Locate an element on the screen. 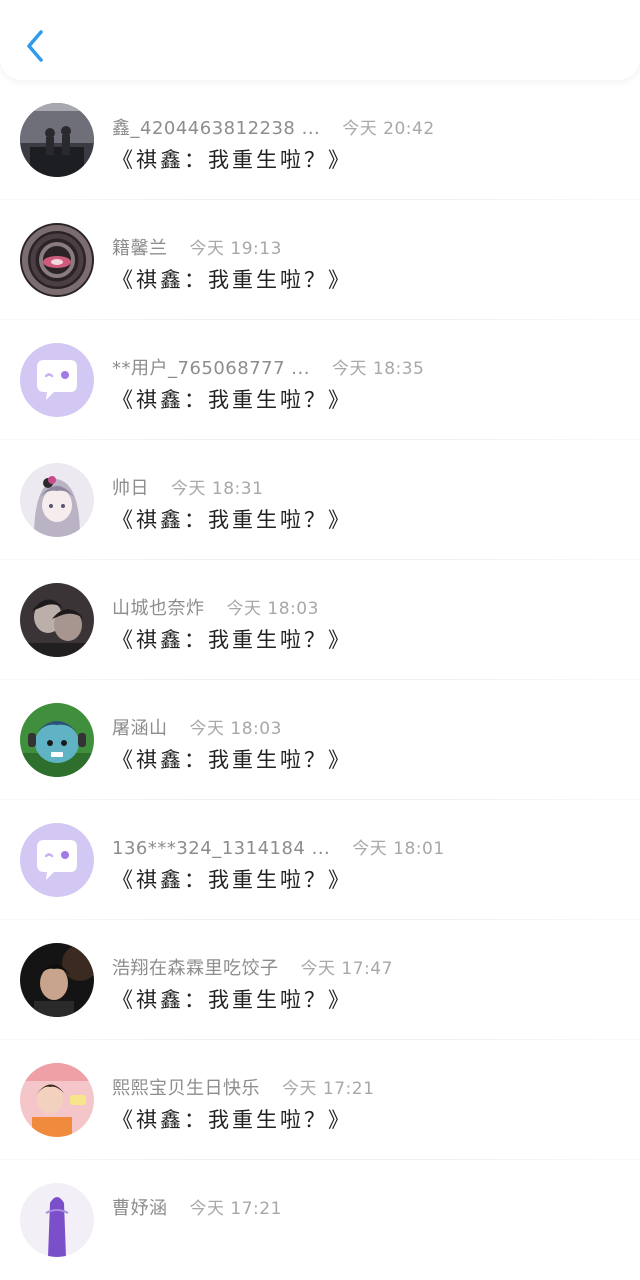 The height and width of the screenshot is (1280, 640). list-item: 熙熙宝贝生日快乐 今天 17:21 《祺鑫：我重生啦？》 is located at coordinates (320, 1100).